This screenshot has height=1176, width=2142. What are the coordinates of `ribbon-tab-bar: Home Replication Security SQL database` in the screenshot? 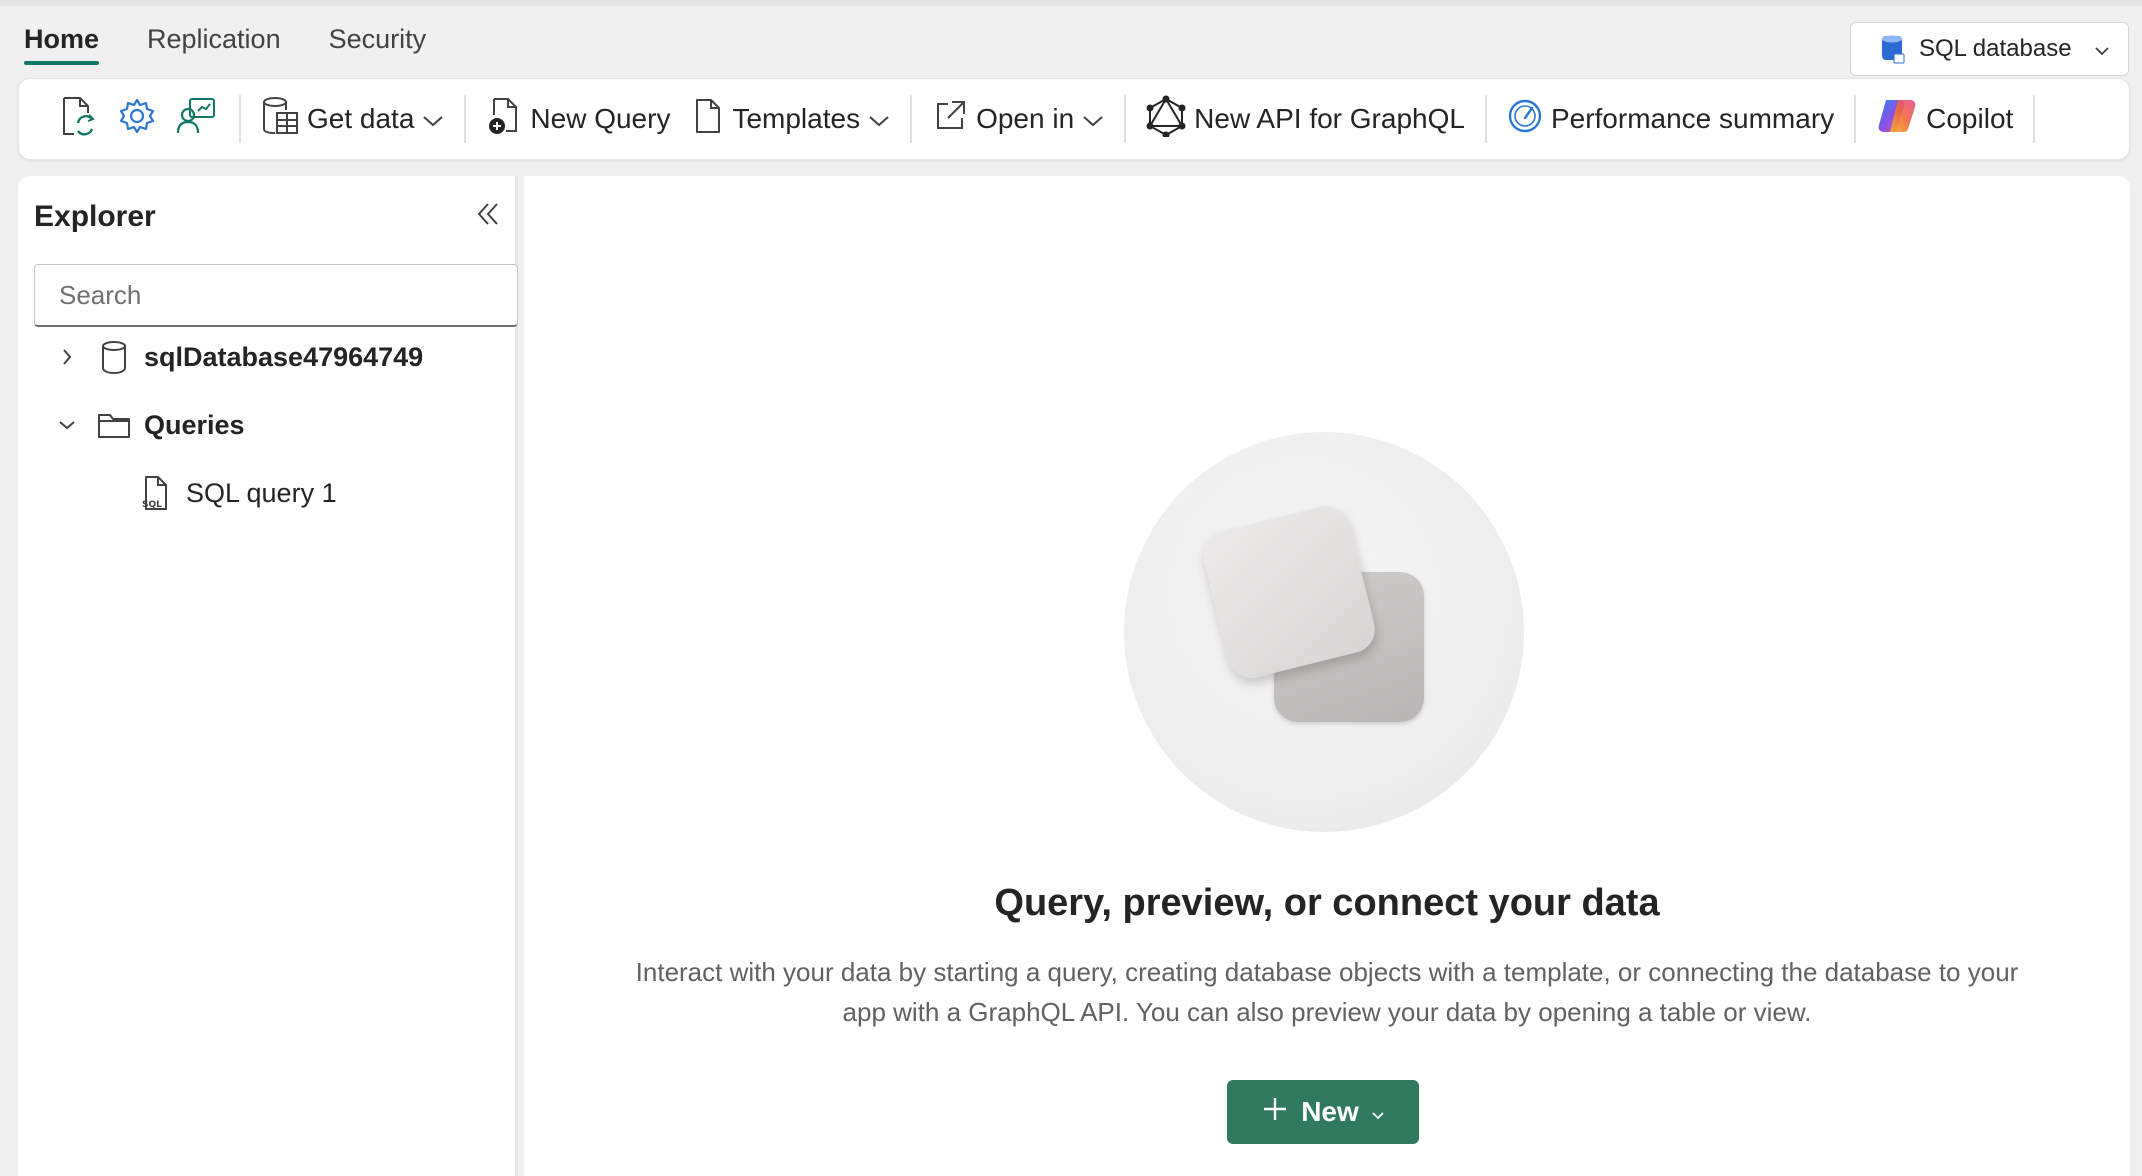 It's located at (1071, 38).